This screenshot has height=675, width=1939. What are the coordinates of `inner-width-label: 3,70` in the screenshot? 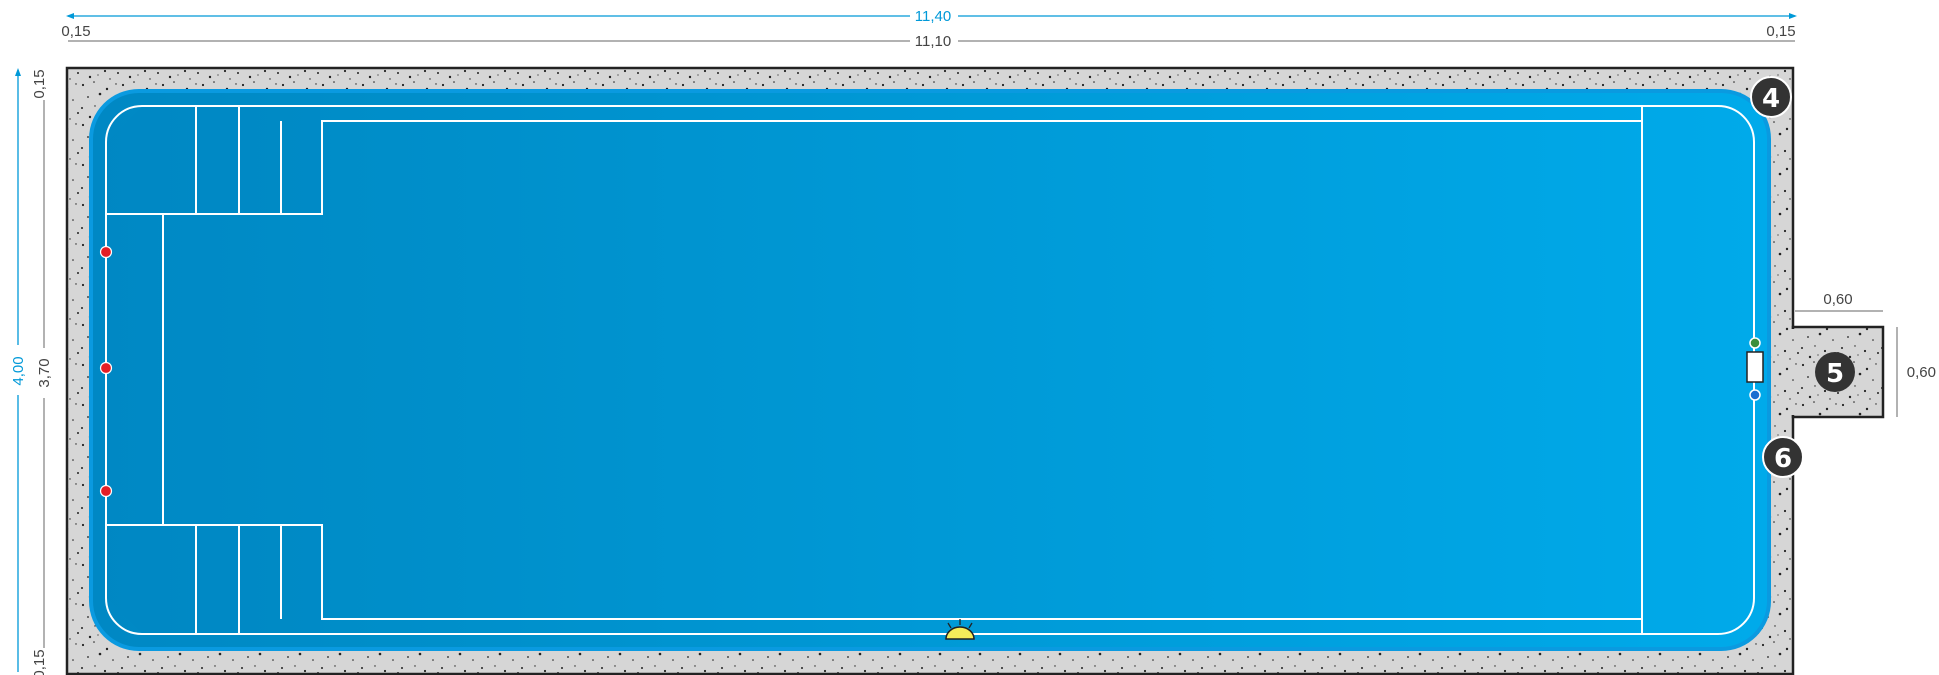 It's located at (44, 372).